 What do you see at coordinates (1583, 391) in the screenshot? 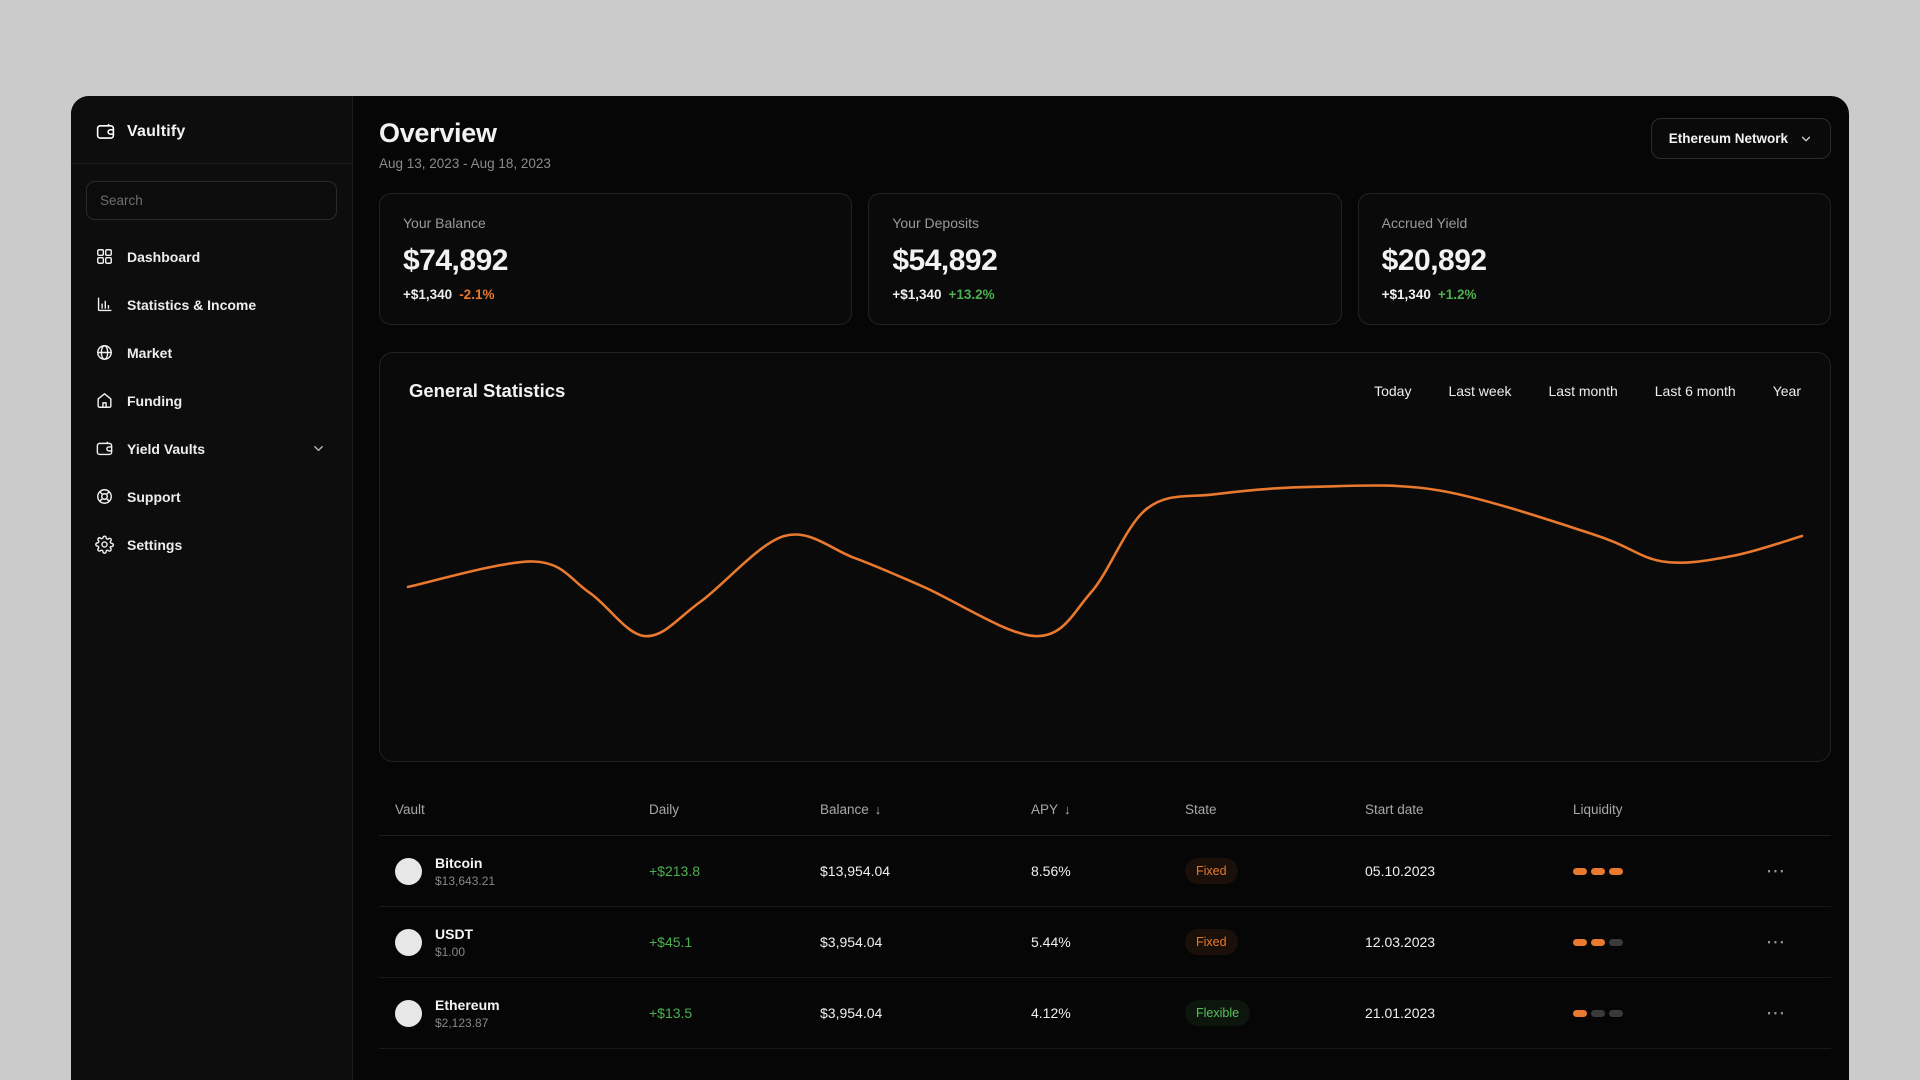
I see `filter-last-month: Last month` at bounding box center [1583, 391].